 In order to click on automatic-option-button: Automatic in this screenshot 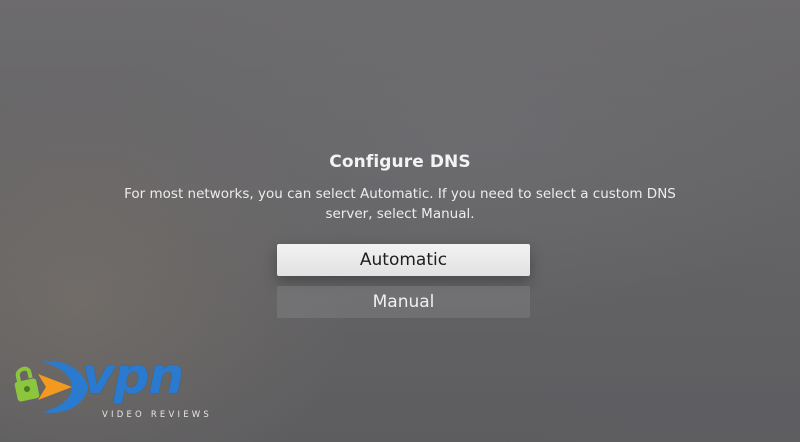, I will do `click(403, 260)`.